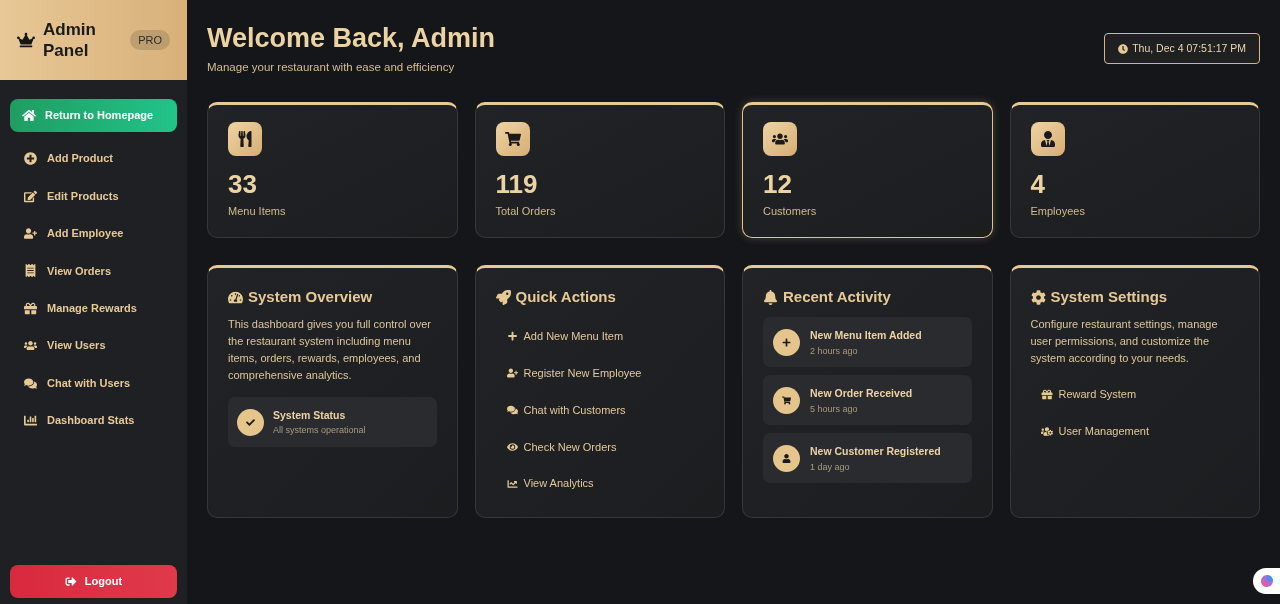  I want to click on sidebar-link: Chat with Users, so click(93, 383).